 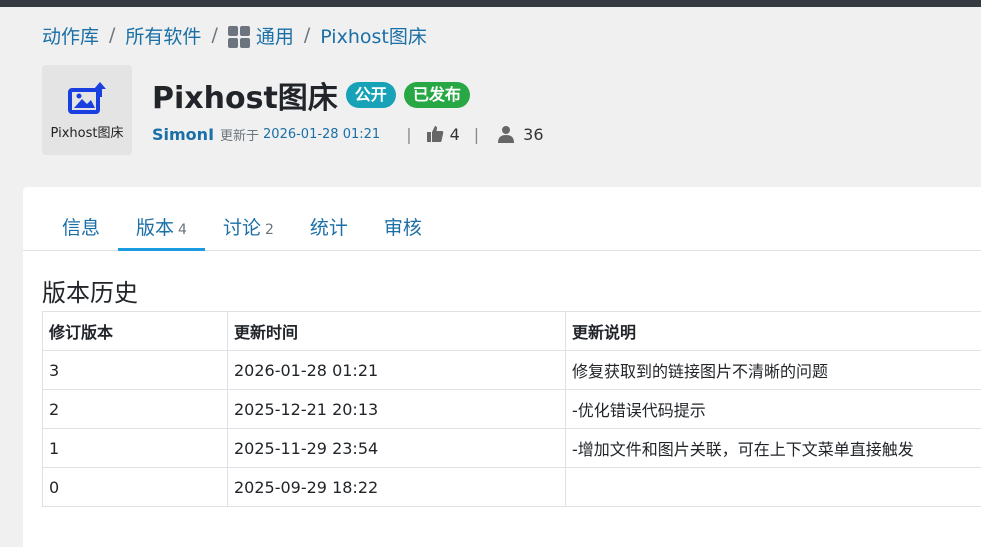 I want to click on updated-date: 2026-01-28 01:21, so click(x=322, y=134).